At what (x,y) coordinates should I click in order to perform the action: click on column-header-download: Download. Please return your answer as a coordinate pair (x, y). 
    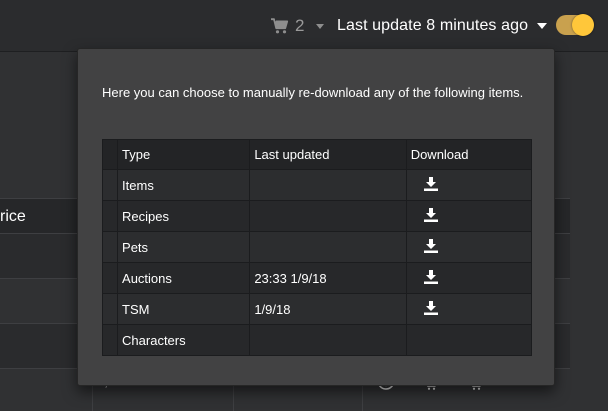
    Looking at the image, I should click on (469, 154).